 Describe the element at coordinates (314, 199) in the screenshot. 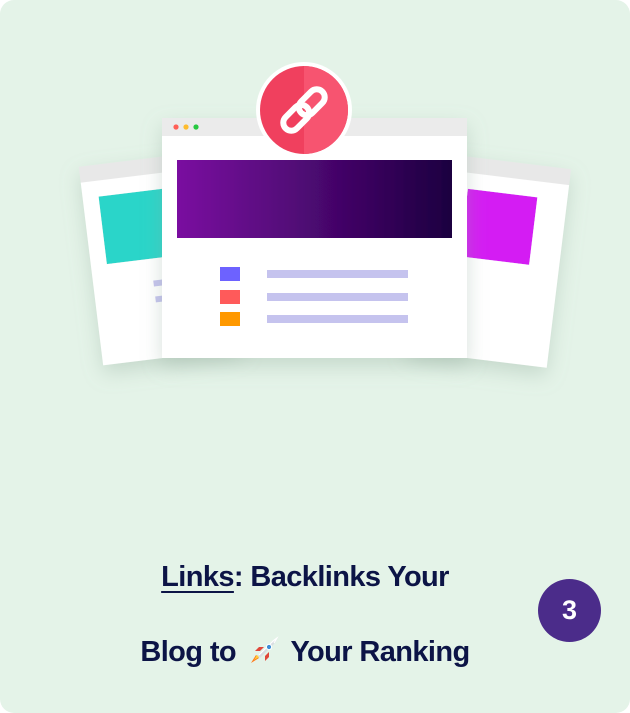

I see `hero-banner` at that location.